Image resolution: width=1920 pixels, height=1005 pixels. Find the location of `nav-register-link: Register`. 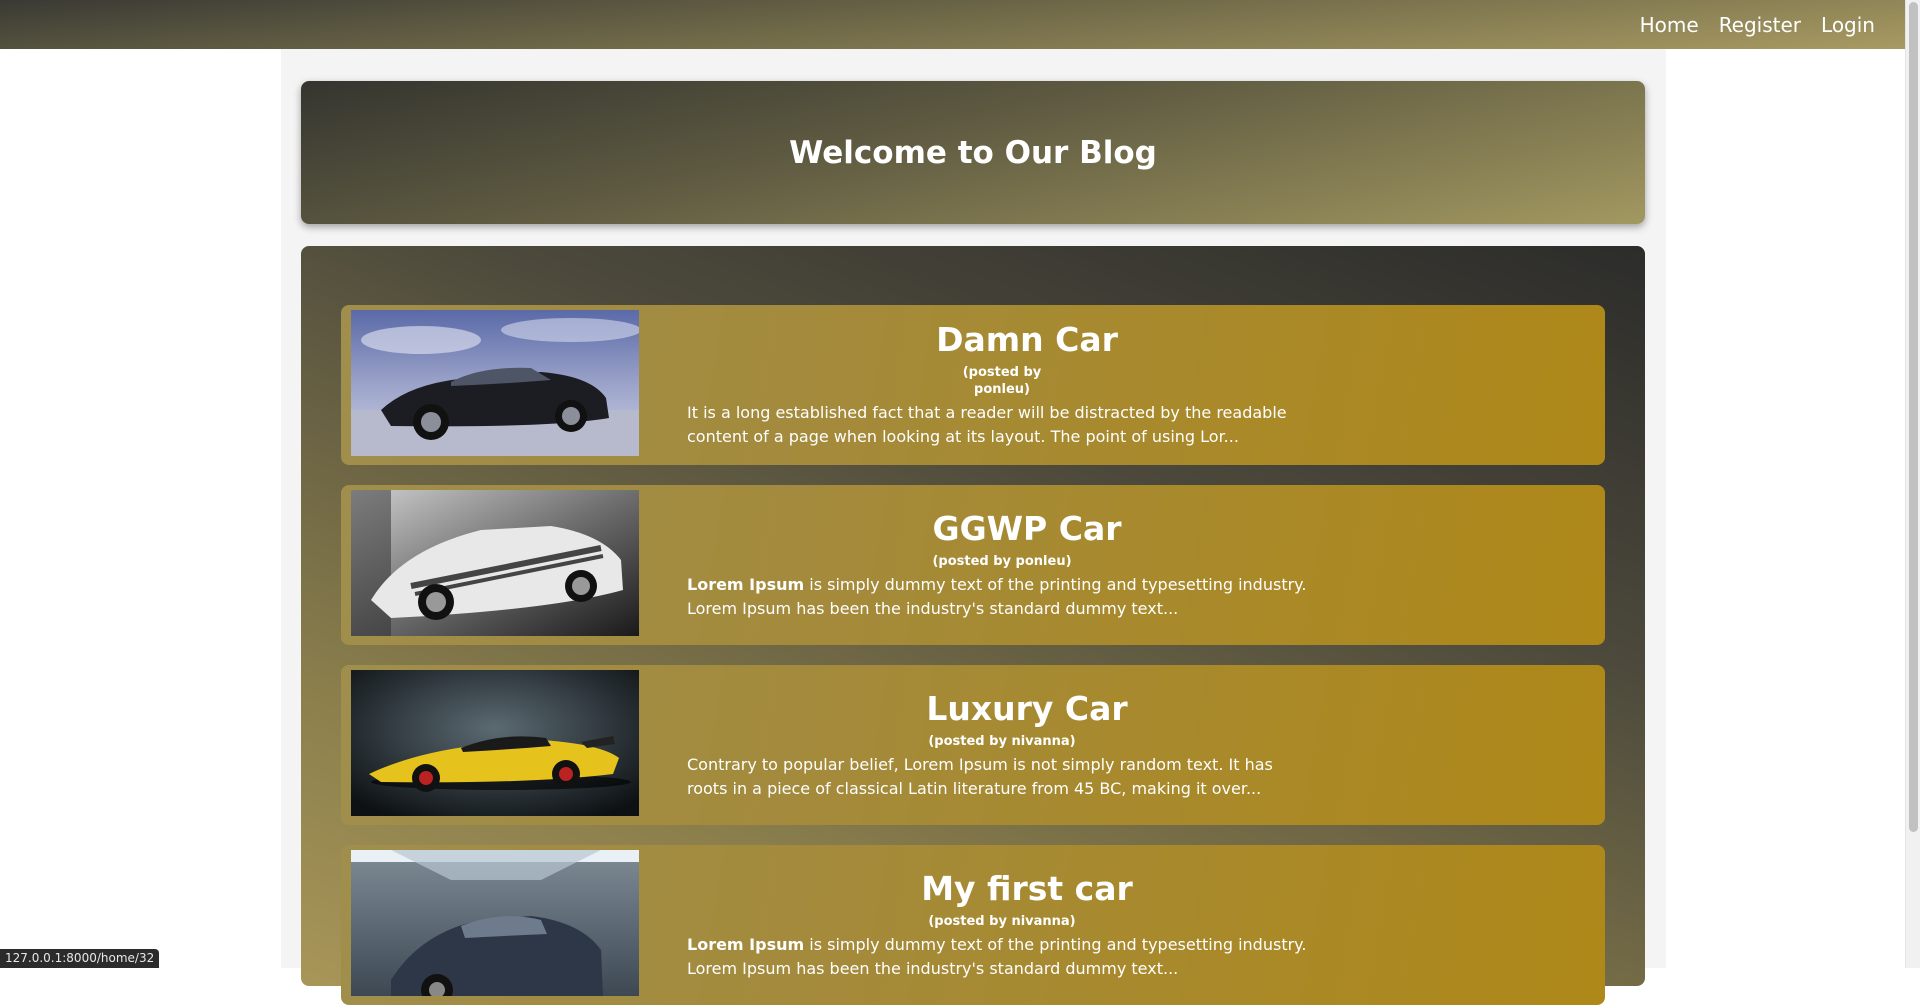

nav-register-link: Register is located at coordinates (1760, 25).